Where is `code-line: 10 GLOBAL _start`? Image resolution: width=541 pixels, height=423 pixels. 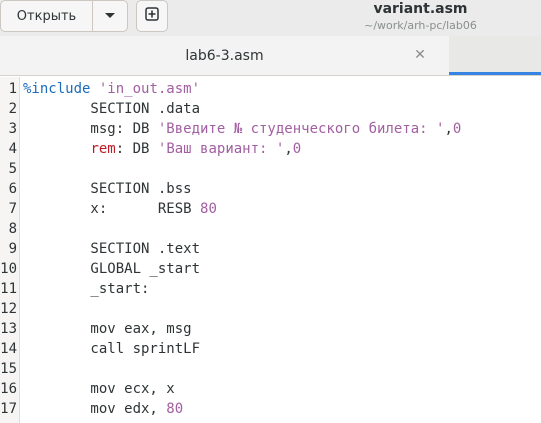 code-line: 10 GLOBAL _start is located at coordinates (270, 269).